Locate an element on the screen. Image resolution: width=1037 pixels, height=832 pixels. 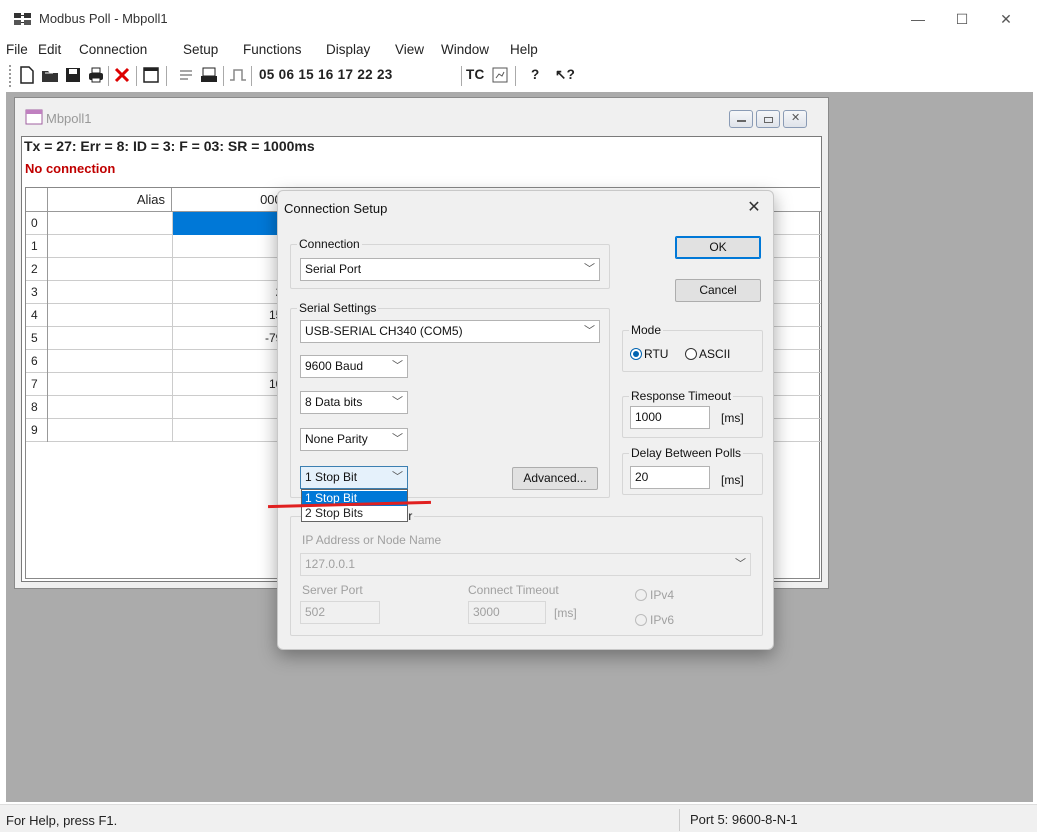
document-icon is located at coordinates (34, 117).